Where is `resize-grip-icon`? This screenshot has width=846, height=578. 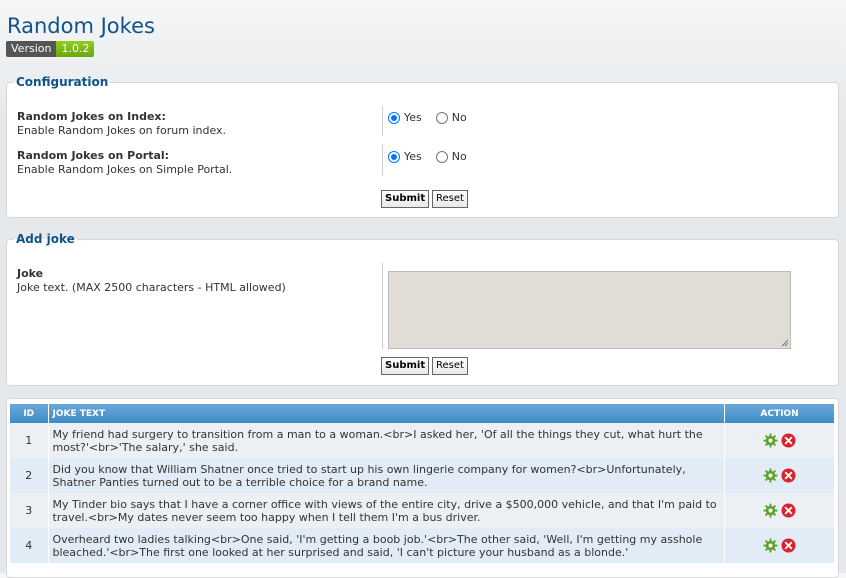 resize-grip-icon is located at coordinates (785, 343).